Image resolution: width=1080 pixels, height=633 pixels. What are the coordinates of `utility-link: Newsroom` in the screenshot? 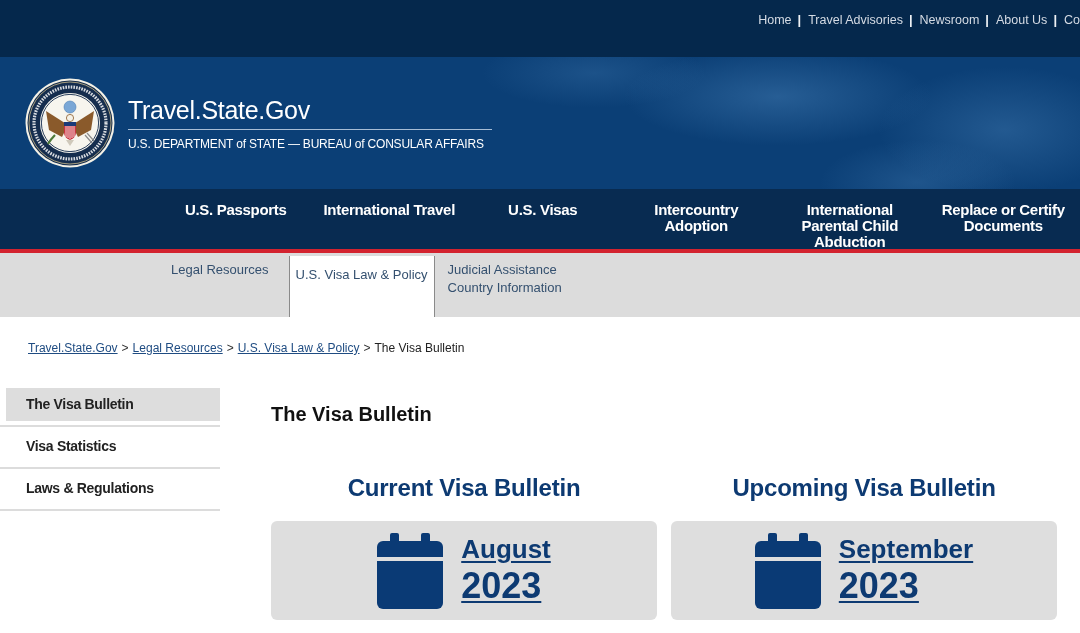 It's located at (949, 20).